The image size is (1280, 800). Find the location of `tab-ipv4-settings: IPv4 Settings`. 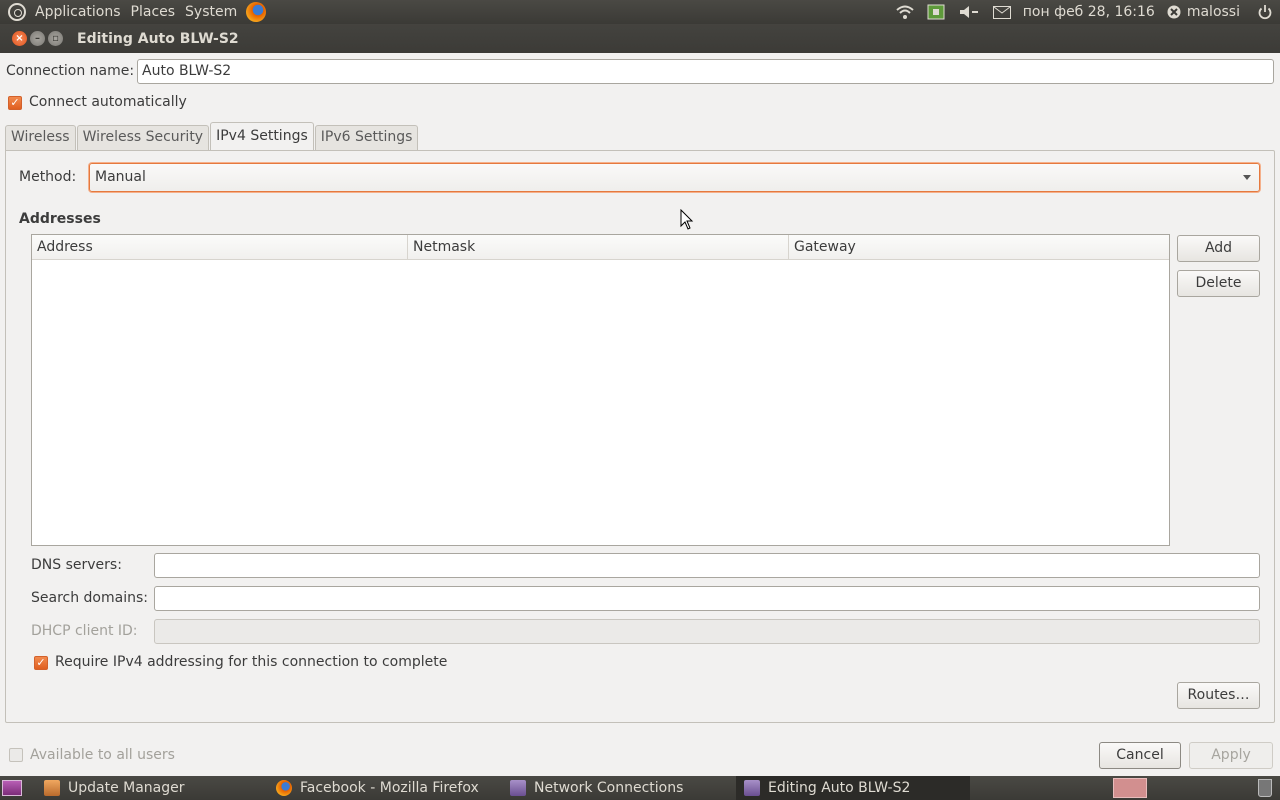

tab-ipv4-settings: IPv4 Settings is located at coordinates (262, 136).